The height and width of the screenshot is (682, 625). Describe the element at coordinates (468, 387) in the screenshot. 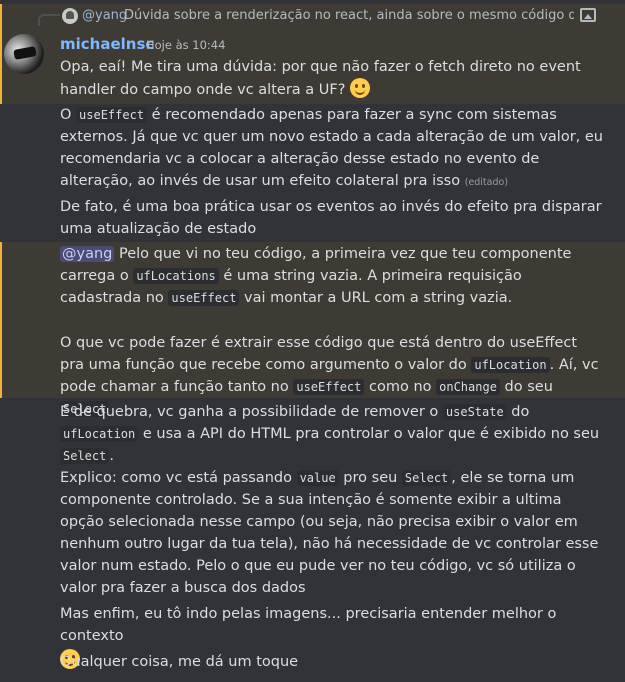

I see `inline-code: onChange` at that location.